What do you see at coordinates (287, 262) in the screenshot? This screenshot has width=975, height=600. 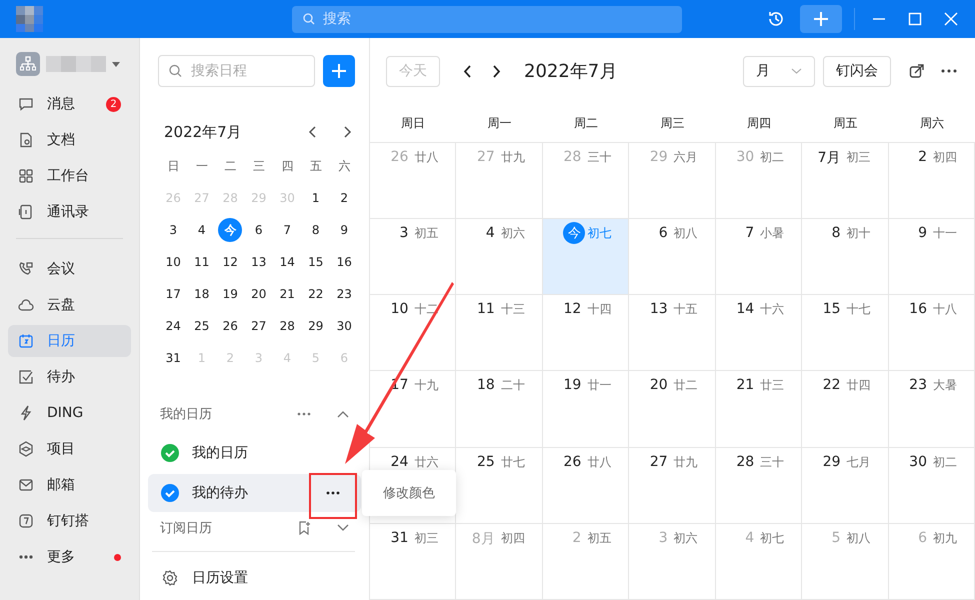 I see `day-number: 14` at bounding box center [287, 262].